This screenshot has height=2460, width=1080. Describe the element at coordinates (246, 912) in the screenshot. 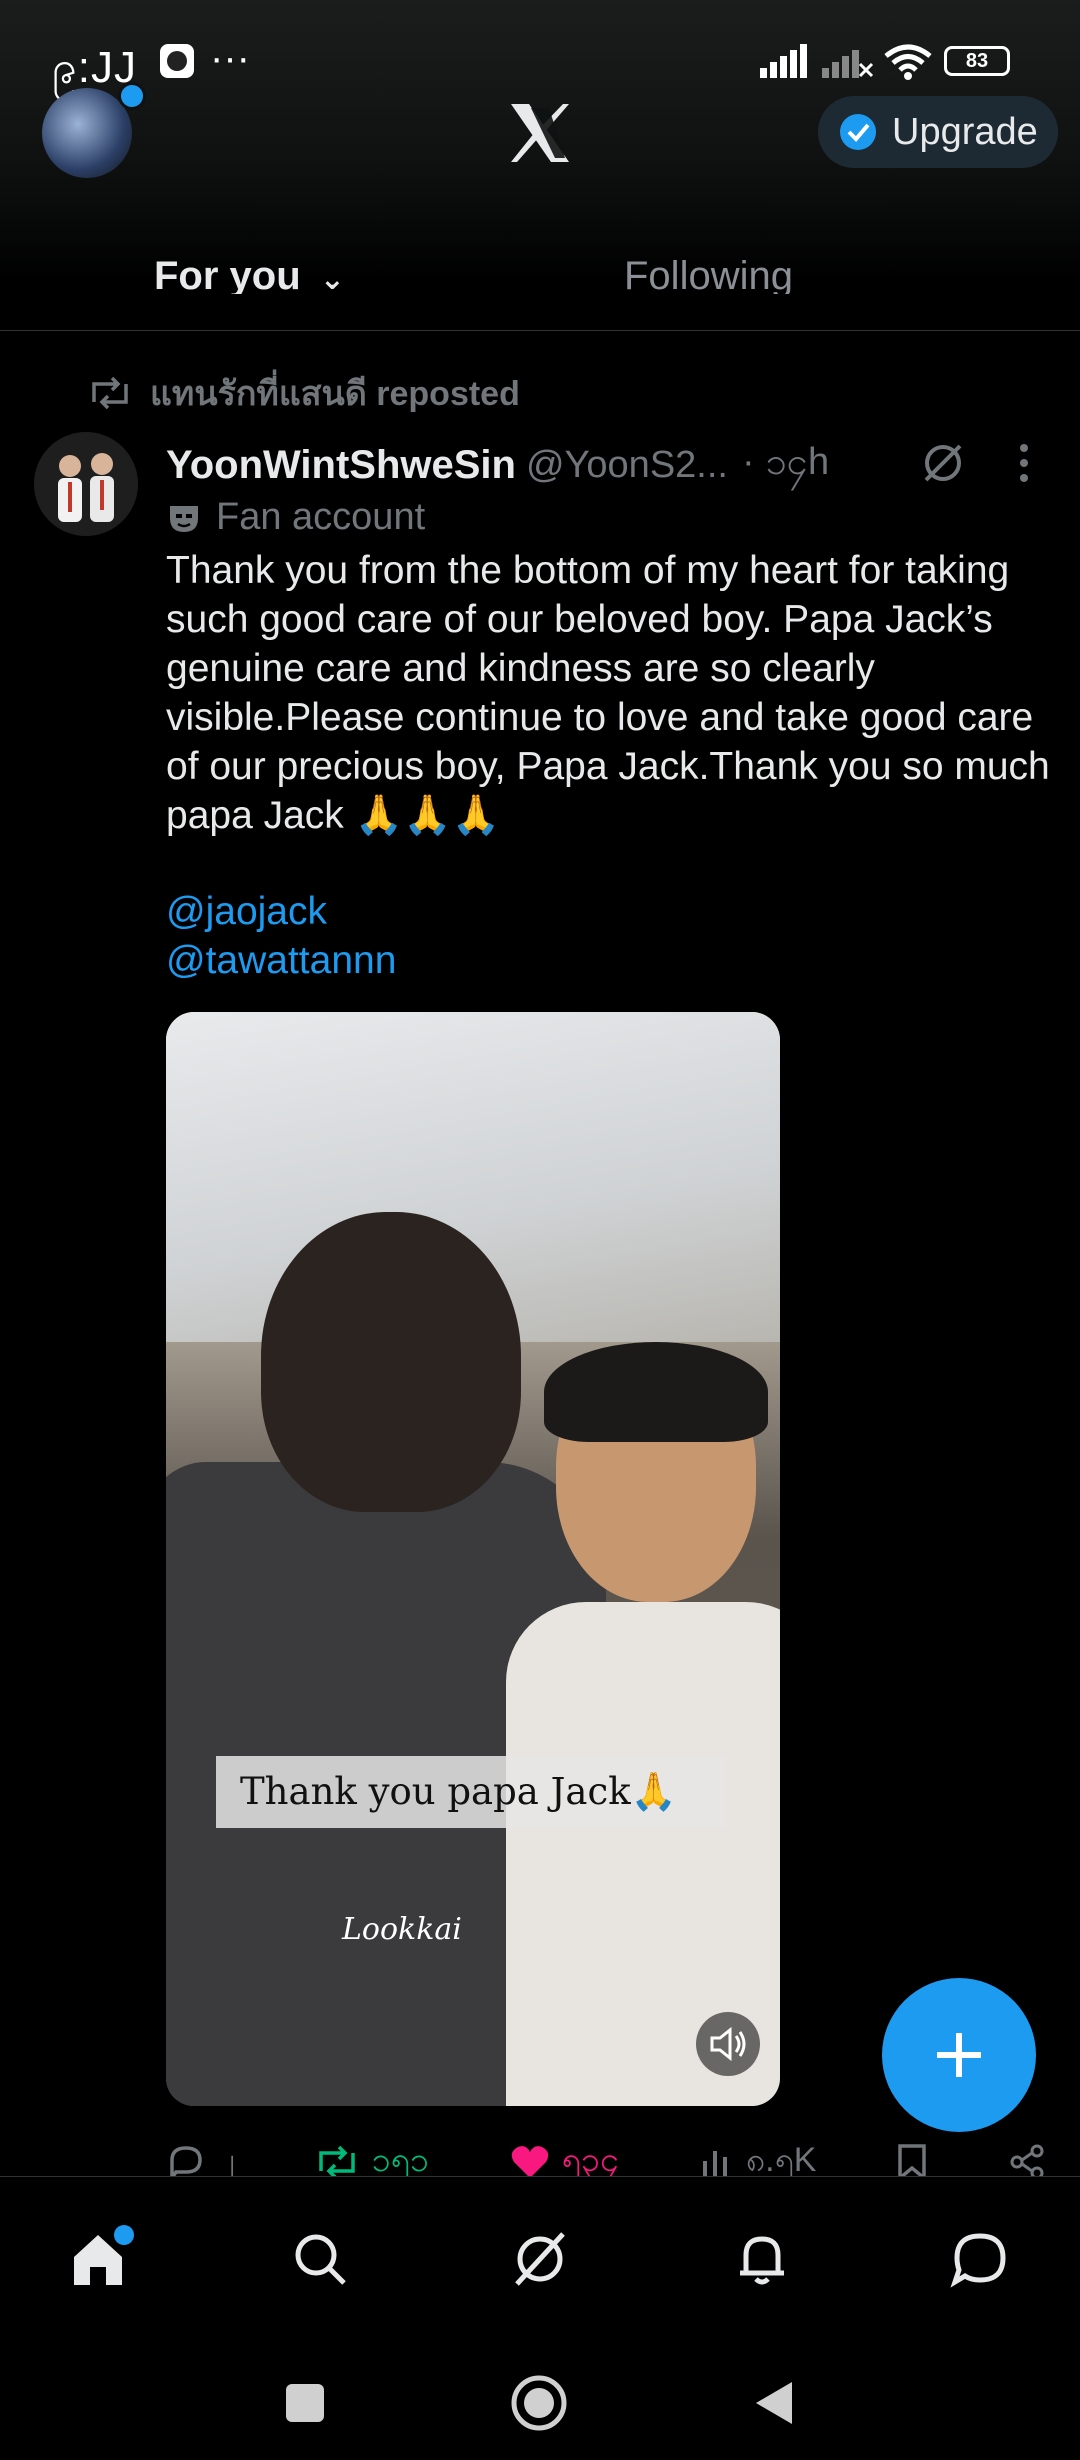

I see `mention-link: @jaojack` at that location.